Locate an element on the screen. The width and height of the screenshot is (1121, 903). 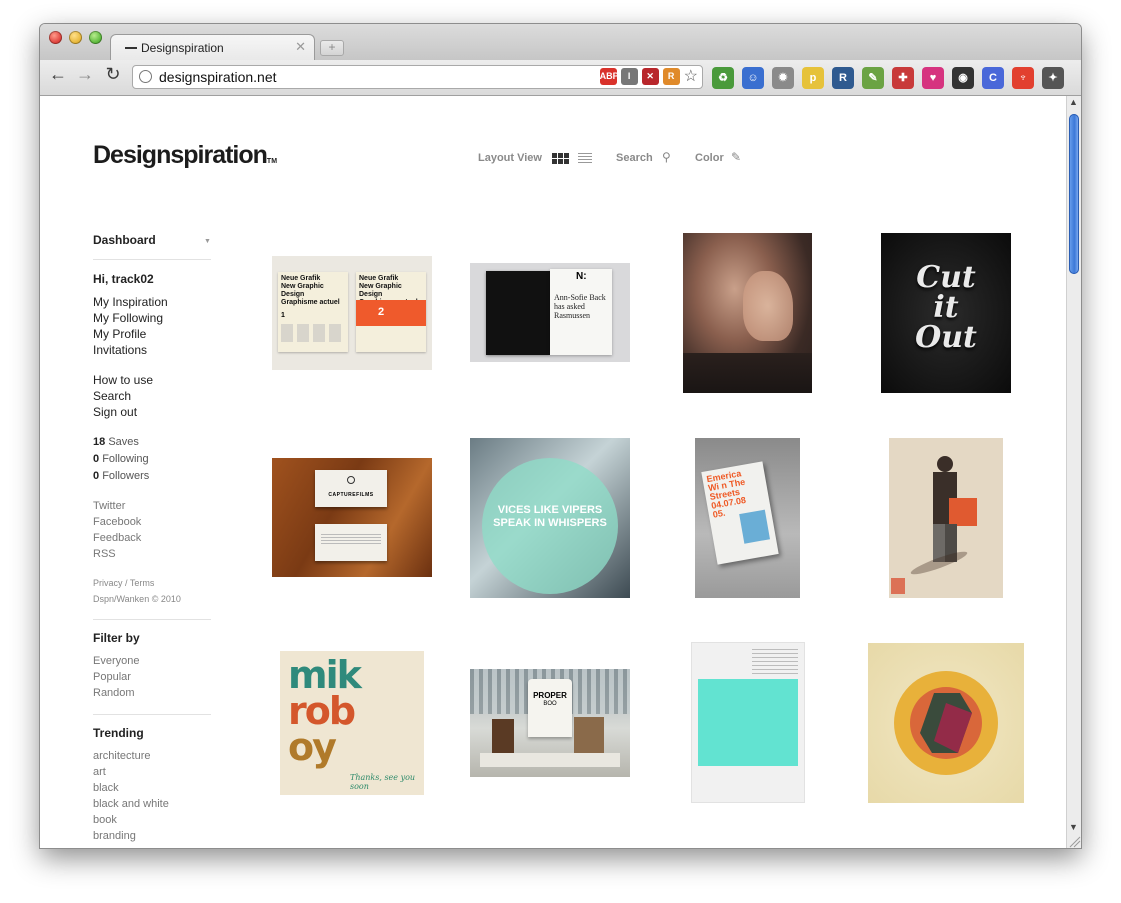
window-close-button is located at coordinates (55, 37).